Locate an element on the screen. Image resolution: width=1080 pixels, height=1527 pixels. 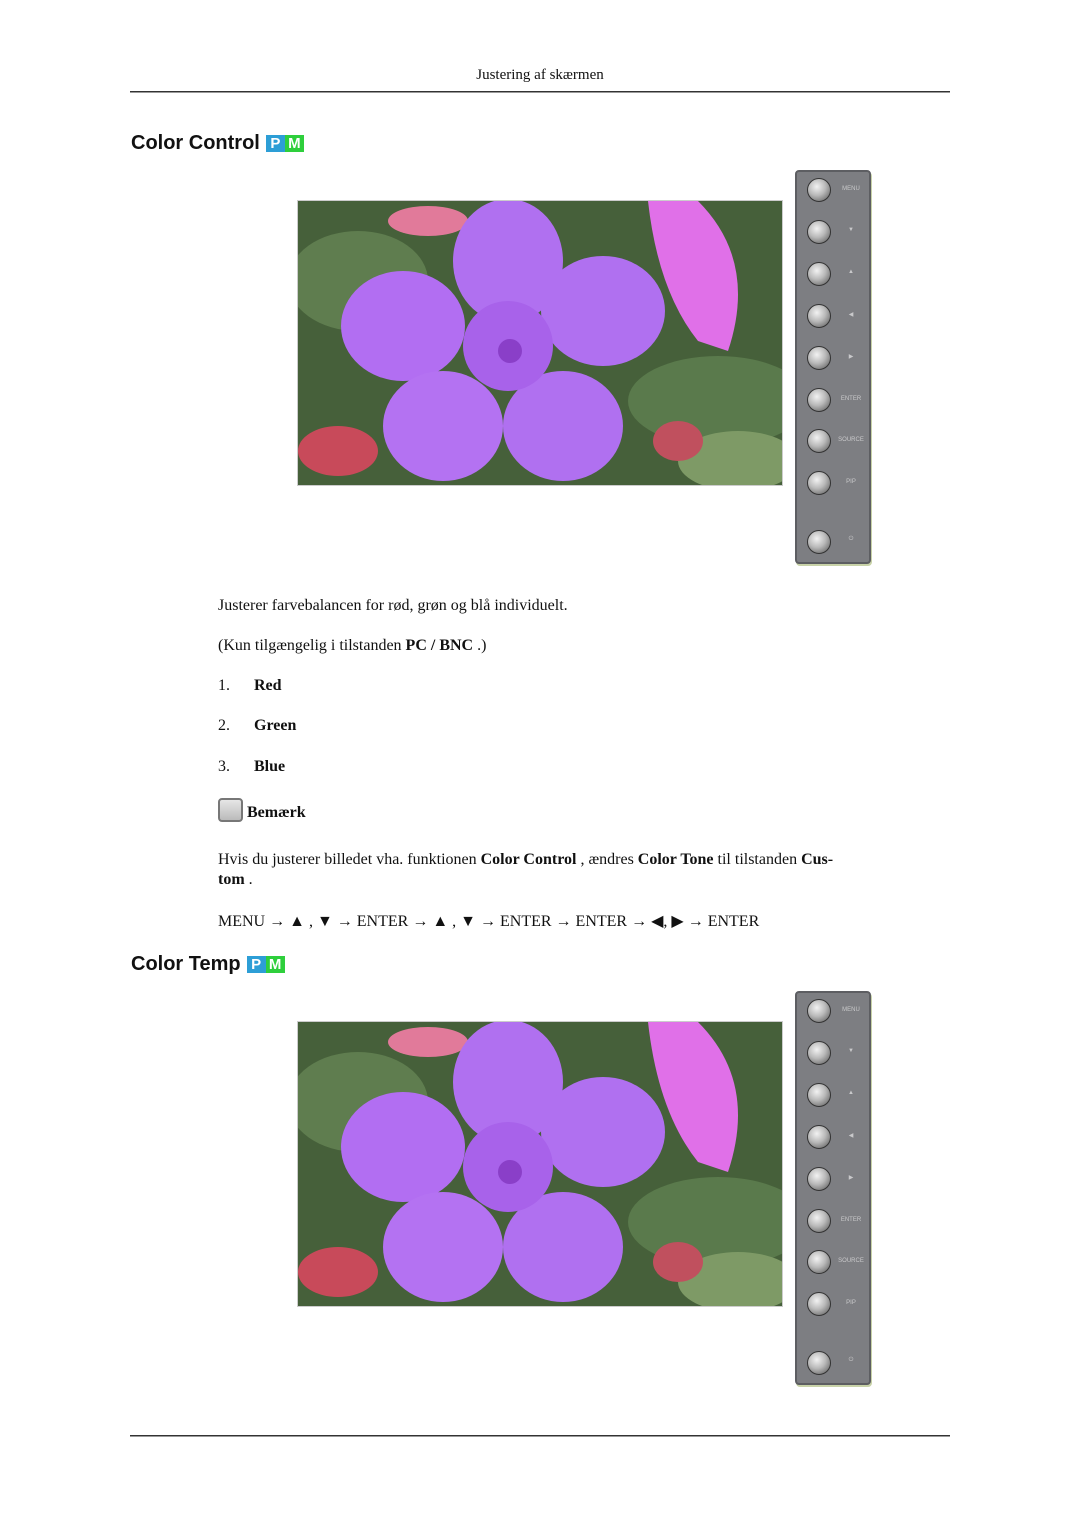
footer-rule is located at coordinates (540, 1436).